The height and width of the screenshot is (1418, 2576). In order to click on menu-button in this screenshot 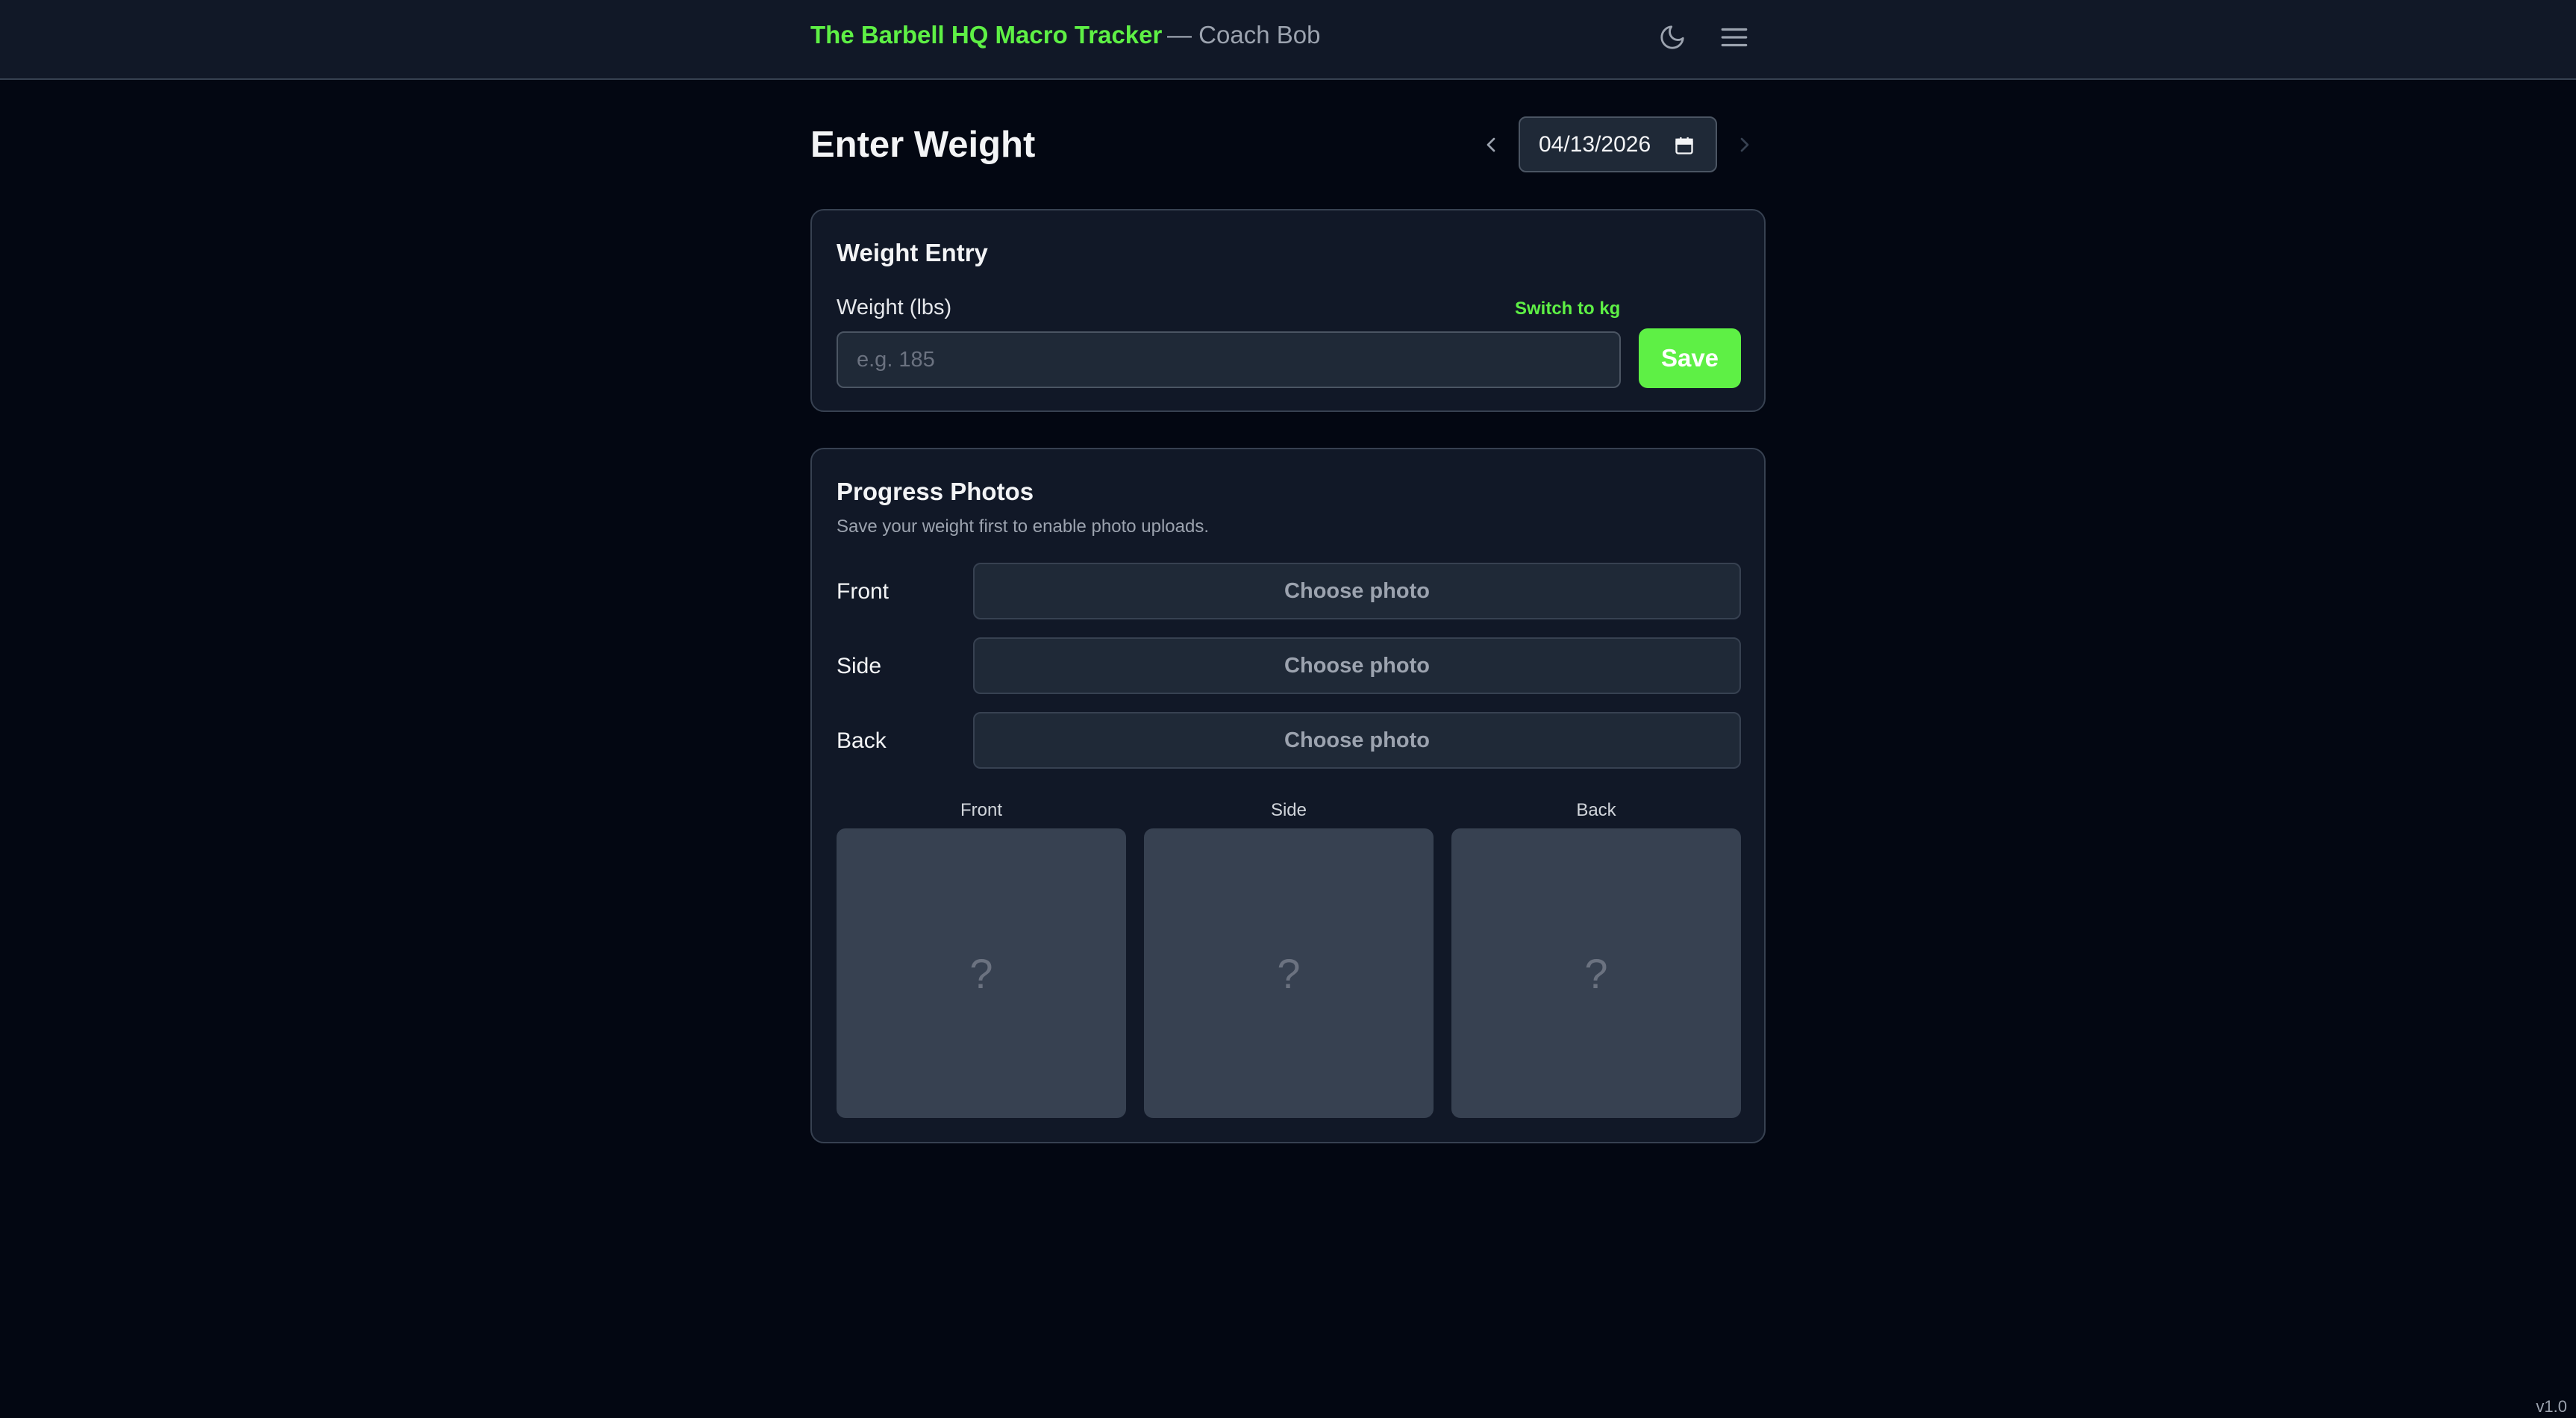, I will do `click(1734, 37)`.